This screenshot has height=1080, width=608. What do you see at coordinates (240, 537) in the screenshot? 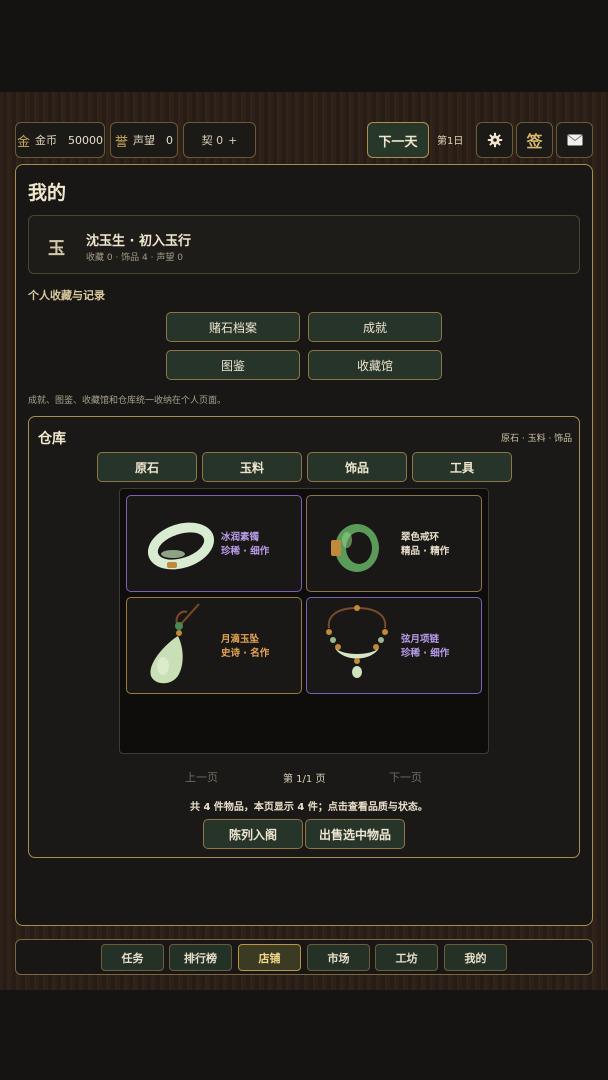
I see `item-name: 冰润素镯` at bounding box center [240, 537].